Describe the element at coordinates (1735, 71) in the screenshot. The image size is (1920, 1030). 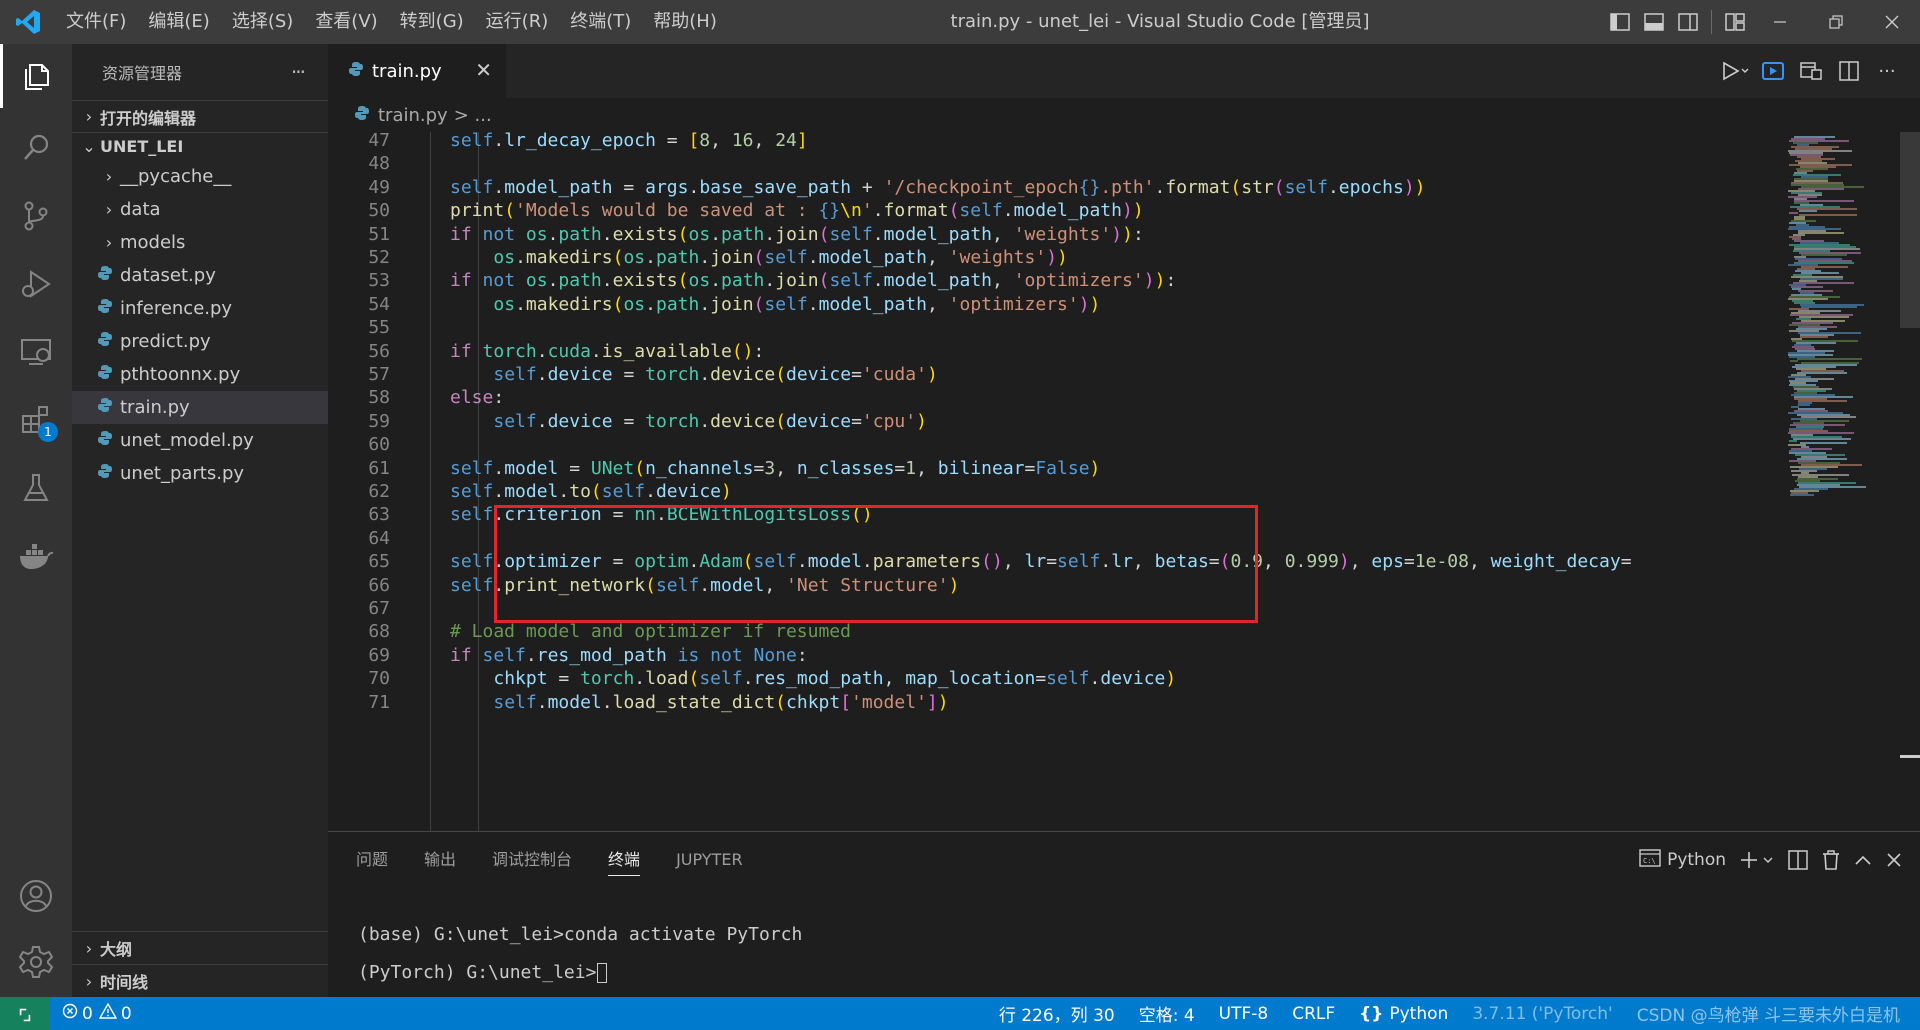
I see `run-python-file-icon` at that location.